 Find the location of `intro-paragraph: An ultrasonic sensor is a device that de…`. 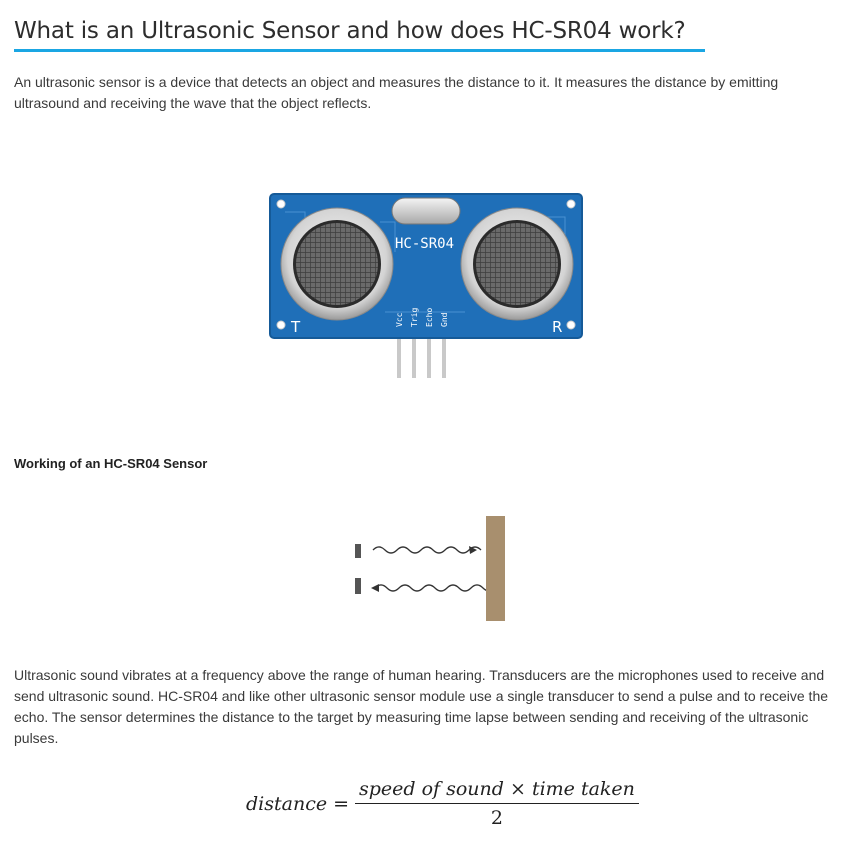

intro-paragraph: An ultrasonic sensor is a device that de… is located at coordinates (396, 92).